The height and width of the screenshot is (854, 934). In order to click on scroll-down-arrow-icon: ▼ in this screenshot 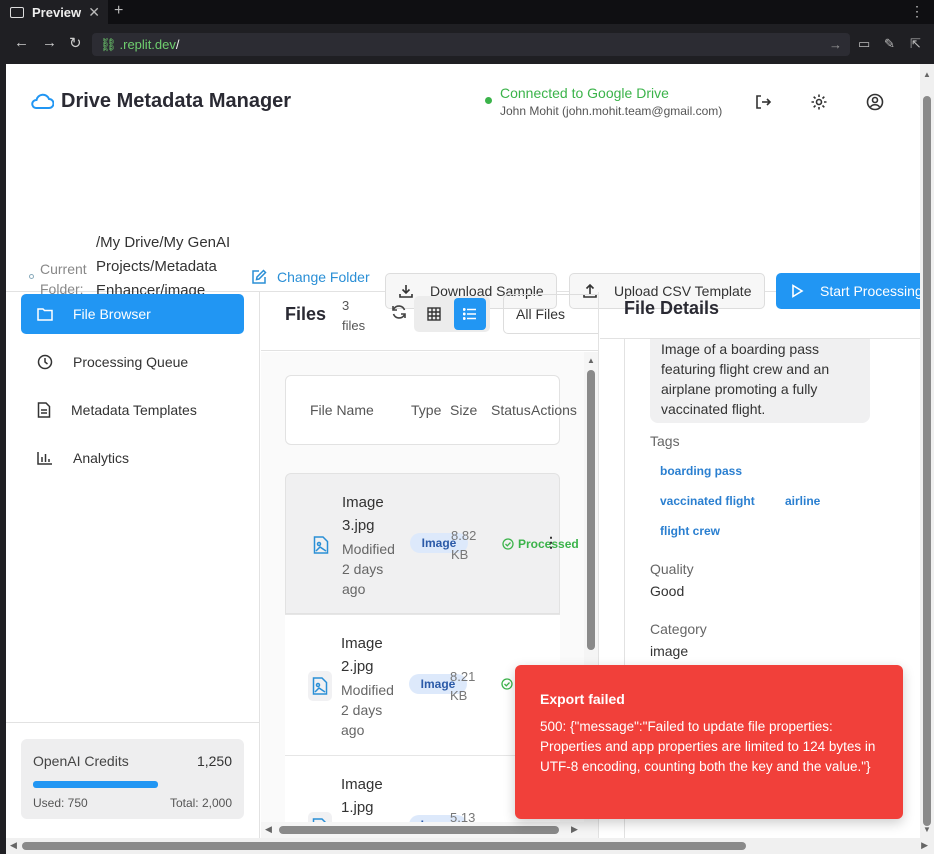, I will do `click(927, 829)`.